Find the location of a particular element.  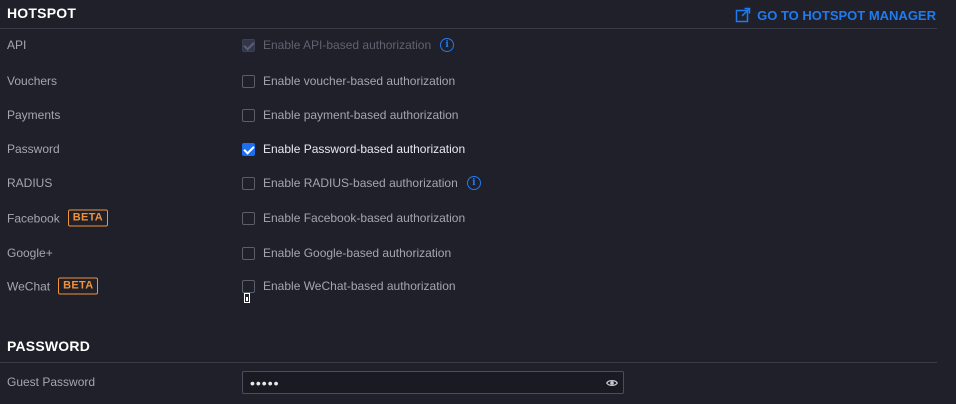

go-to-hotspot-manager-link: GO TO HOTSPOT MANAGER is located at coordinates (835, 15).